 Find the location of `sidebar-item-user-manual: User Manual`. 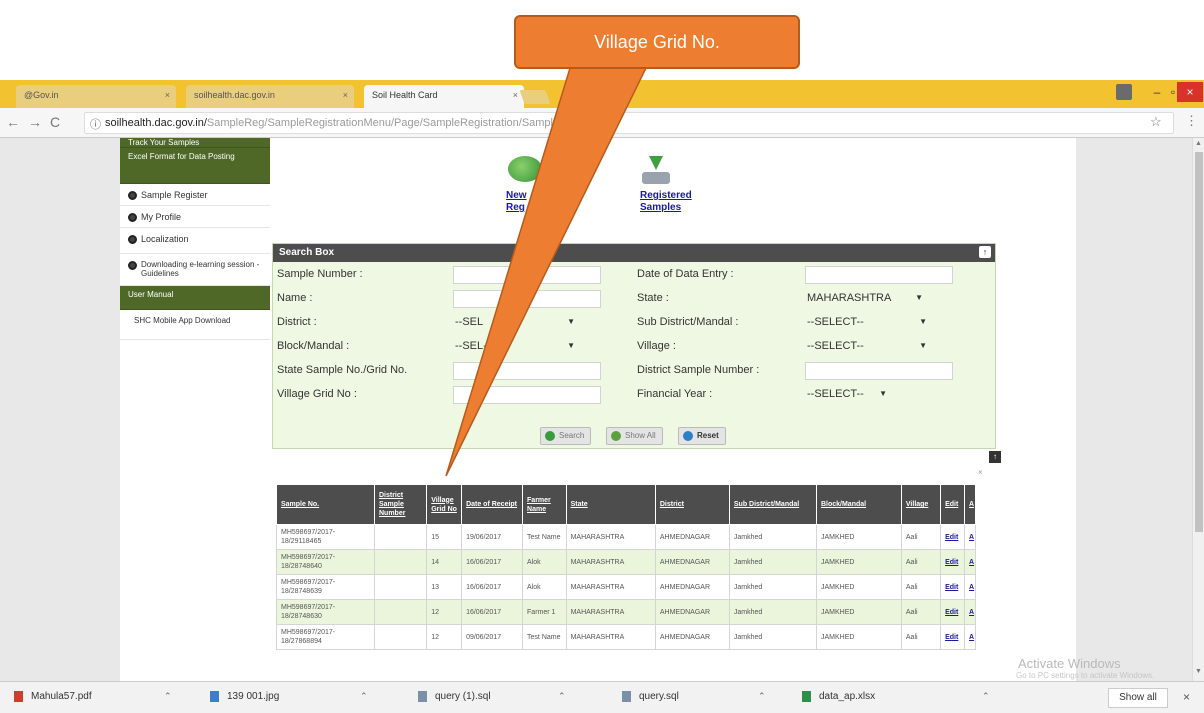

sidebar-item-user-manual: User Manual is located at coordinates (195, 298).